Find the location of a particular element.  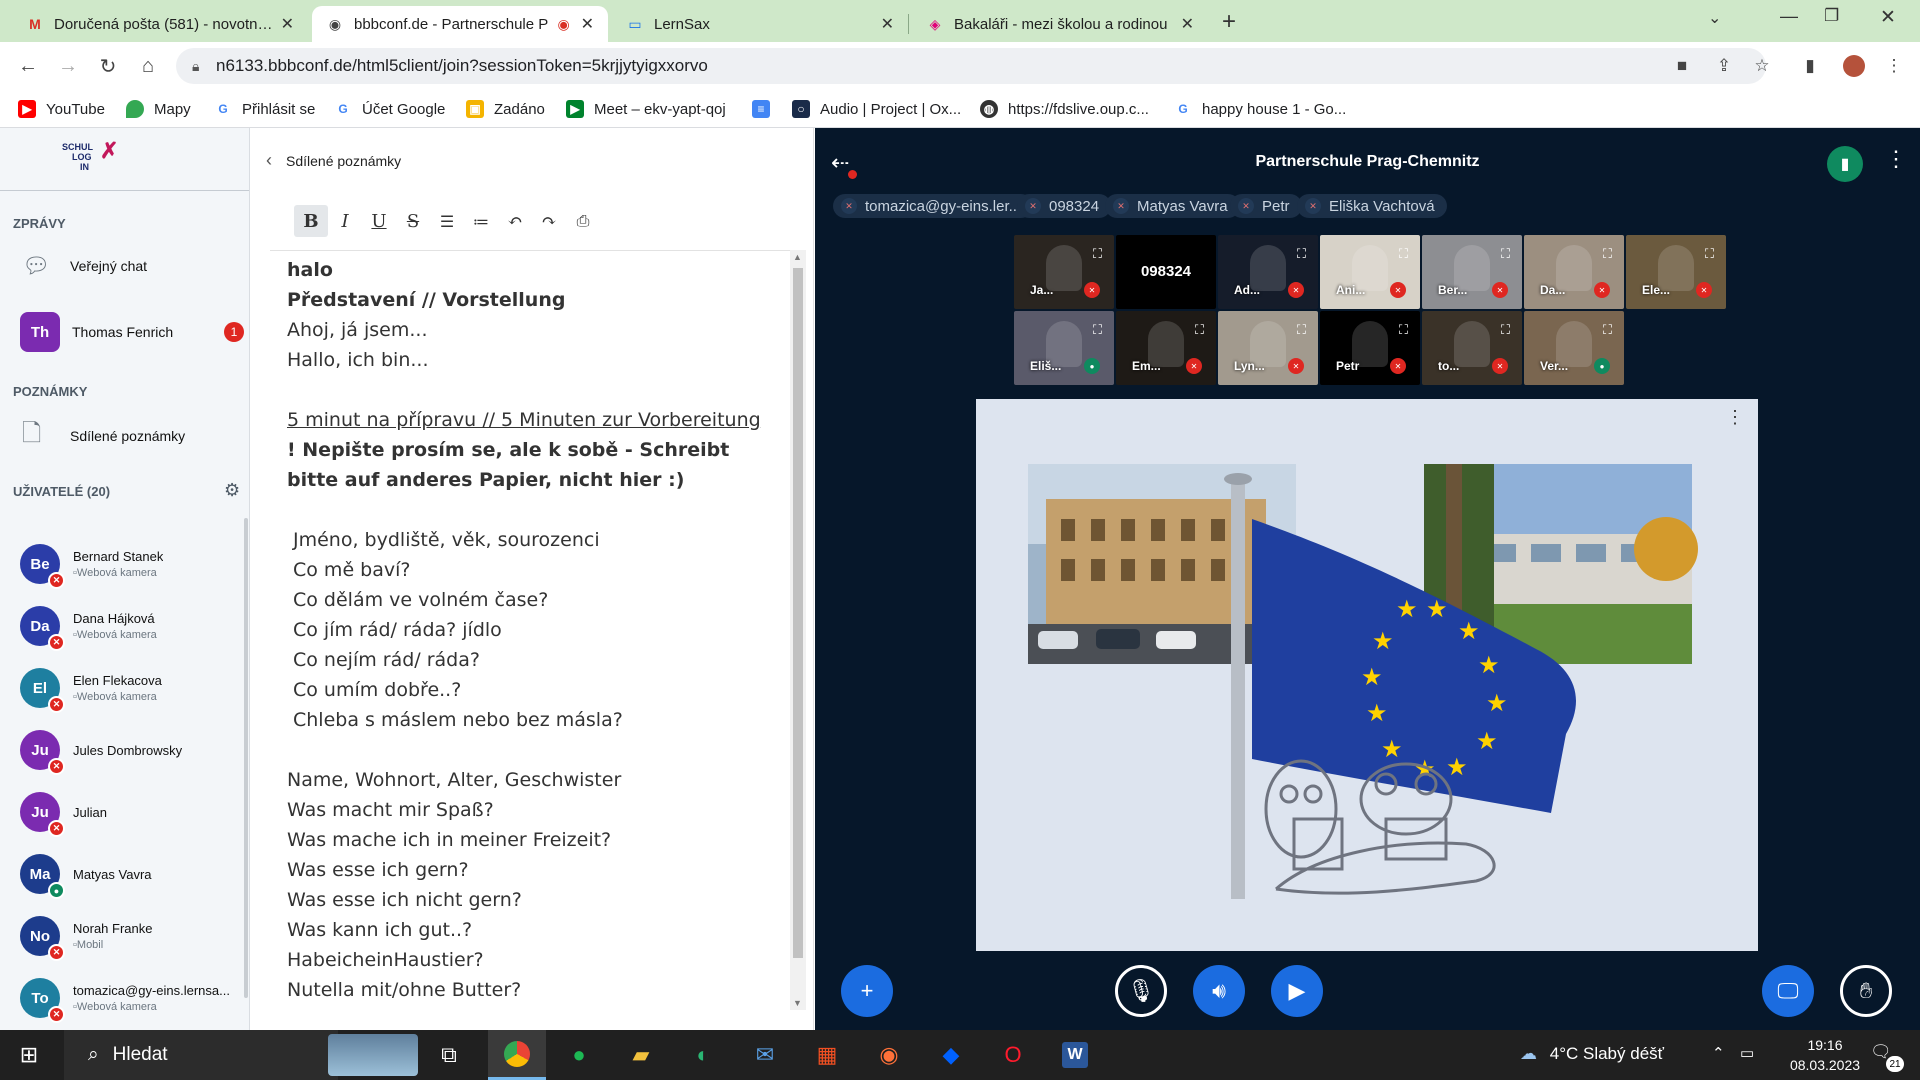

bookmark-mapy: Mapy is located at coordinates (158, 109).